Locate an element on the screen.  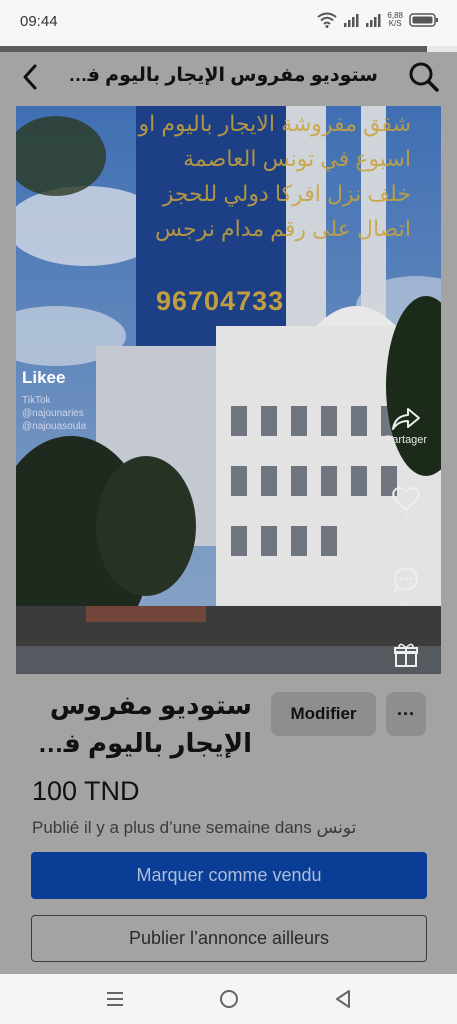
network-speed: 6,88 K/S is located at coordinates (395, 20).